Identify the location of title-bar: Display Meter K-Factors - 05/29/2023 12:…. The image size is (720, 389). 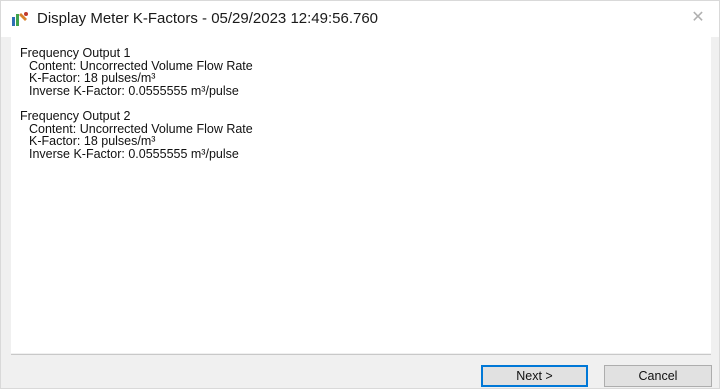
(360, 19).